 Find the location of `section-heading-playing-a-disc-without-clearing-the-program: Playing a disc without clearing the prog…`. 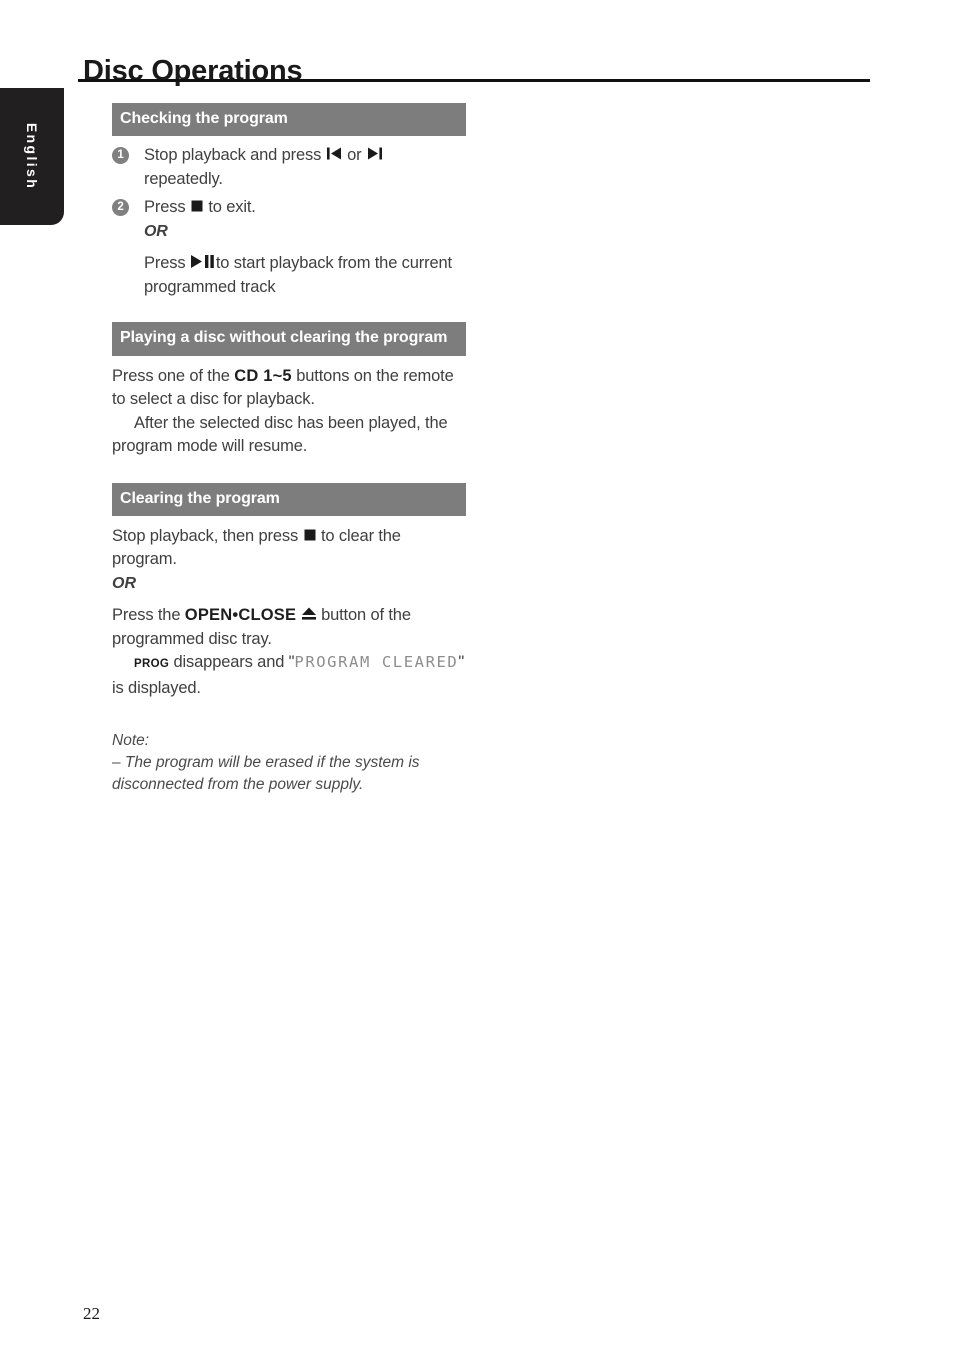

section-heading-playing-a-disc-without-clearing-the-program: Playing a disc without clearing the prog… is located at coordinates (289, 339).